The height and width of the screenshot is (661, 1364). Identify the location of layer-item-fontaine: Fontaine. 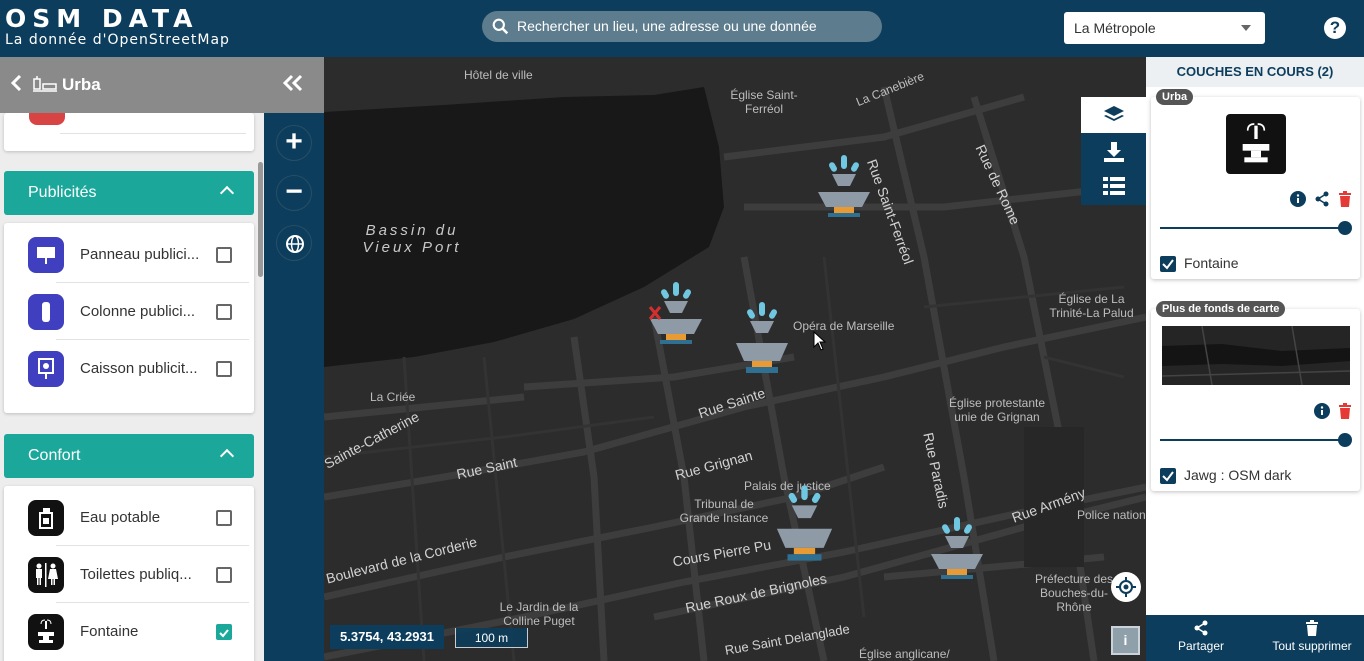
(136, 631).